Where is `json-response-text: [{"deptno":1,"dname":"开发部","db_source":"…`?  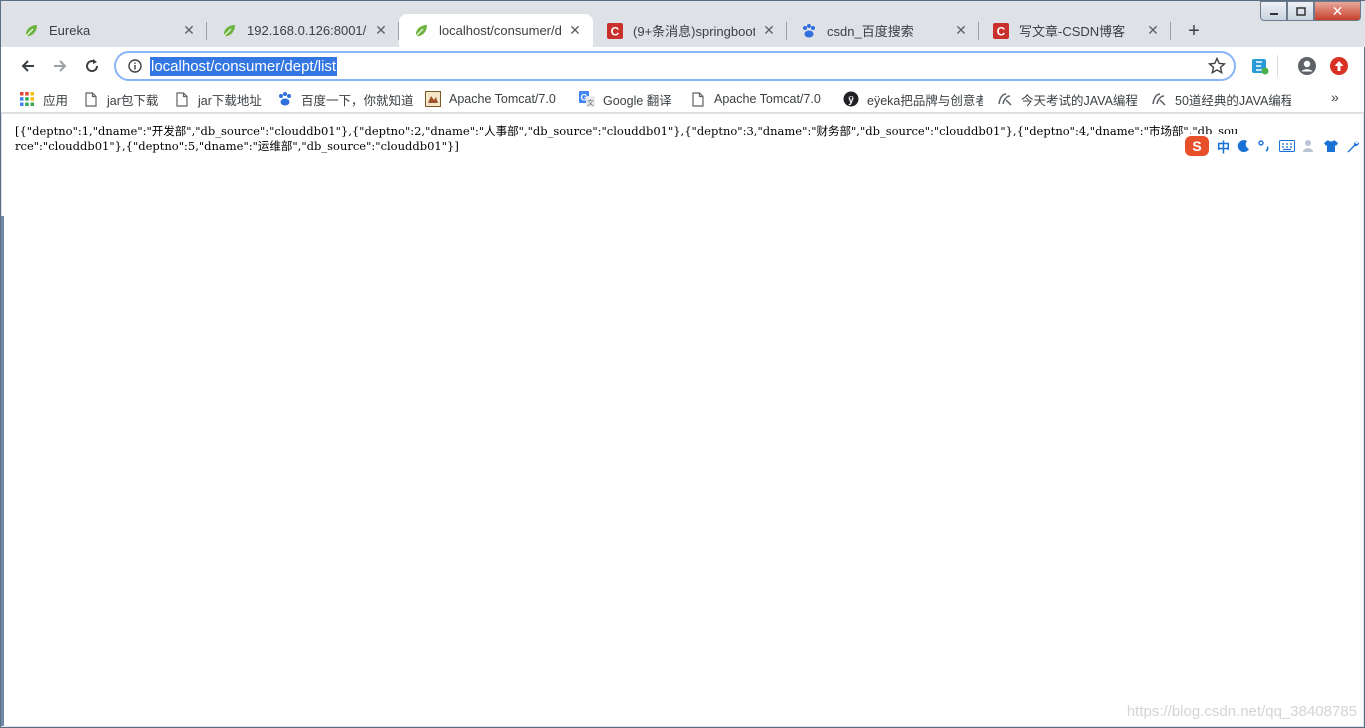
json-response-text: [{"deptno":1,"dname":"开发部","db_source":"… is located at coordinates (627, 138).